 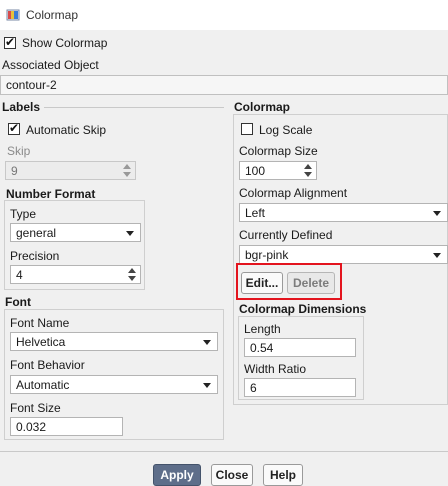 I want to click on type-label: Type, so click(x=23, y=214).